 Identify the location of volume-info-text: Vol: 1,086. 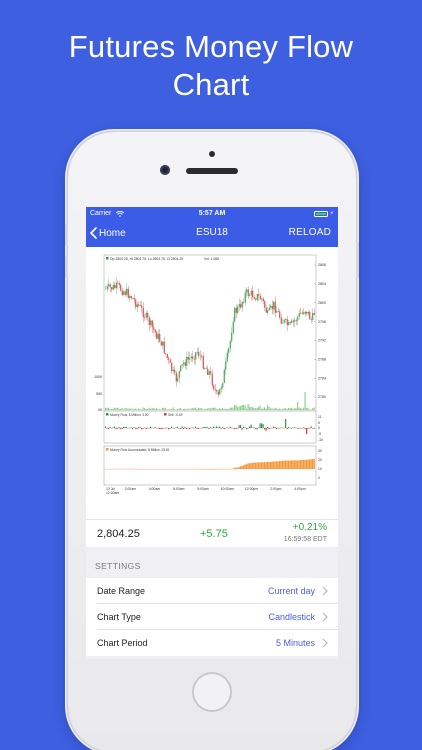
(211, 259).